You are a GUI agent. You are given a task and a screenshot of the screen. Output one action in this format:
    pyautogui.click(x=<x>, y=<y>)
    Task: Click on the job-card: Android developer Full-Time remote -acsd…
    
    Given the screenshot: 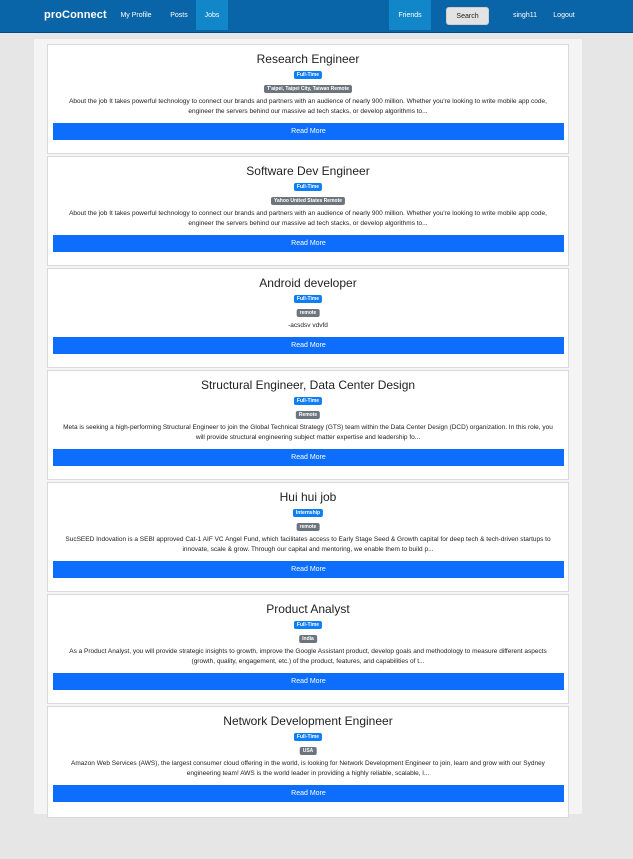 What is the action you would take?
    pyautogui.click(x=308, y=318)
    